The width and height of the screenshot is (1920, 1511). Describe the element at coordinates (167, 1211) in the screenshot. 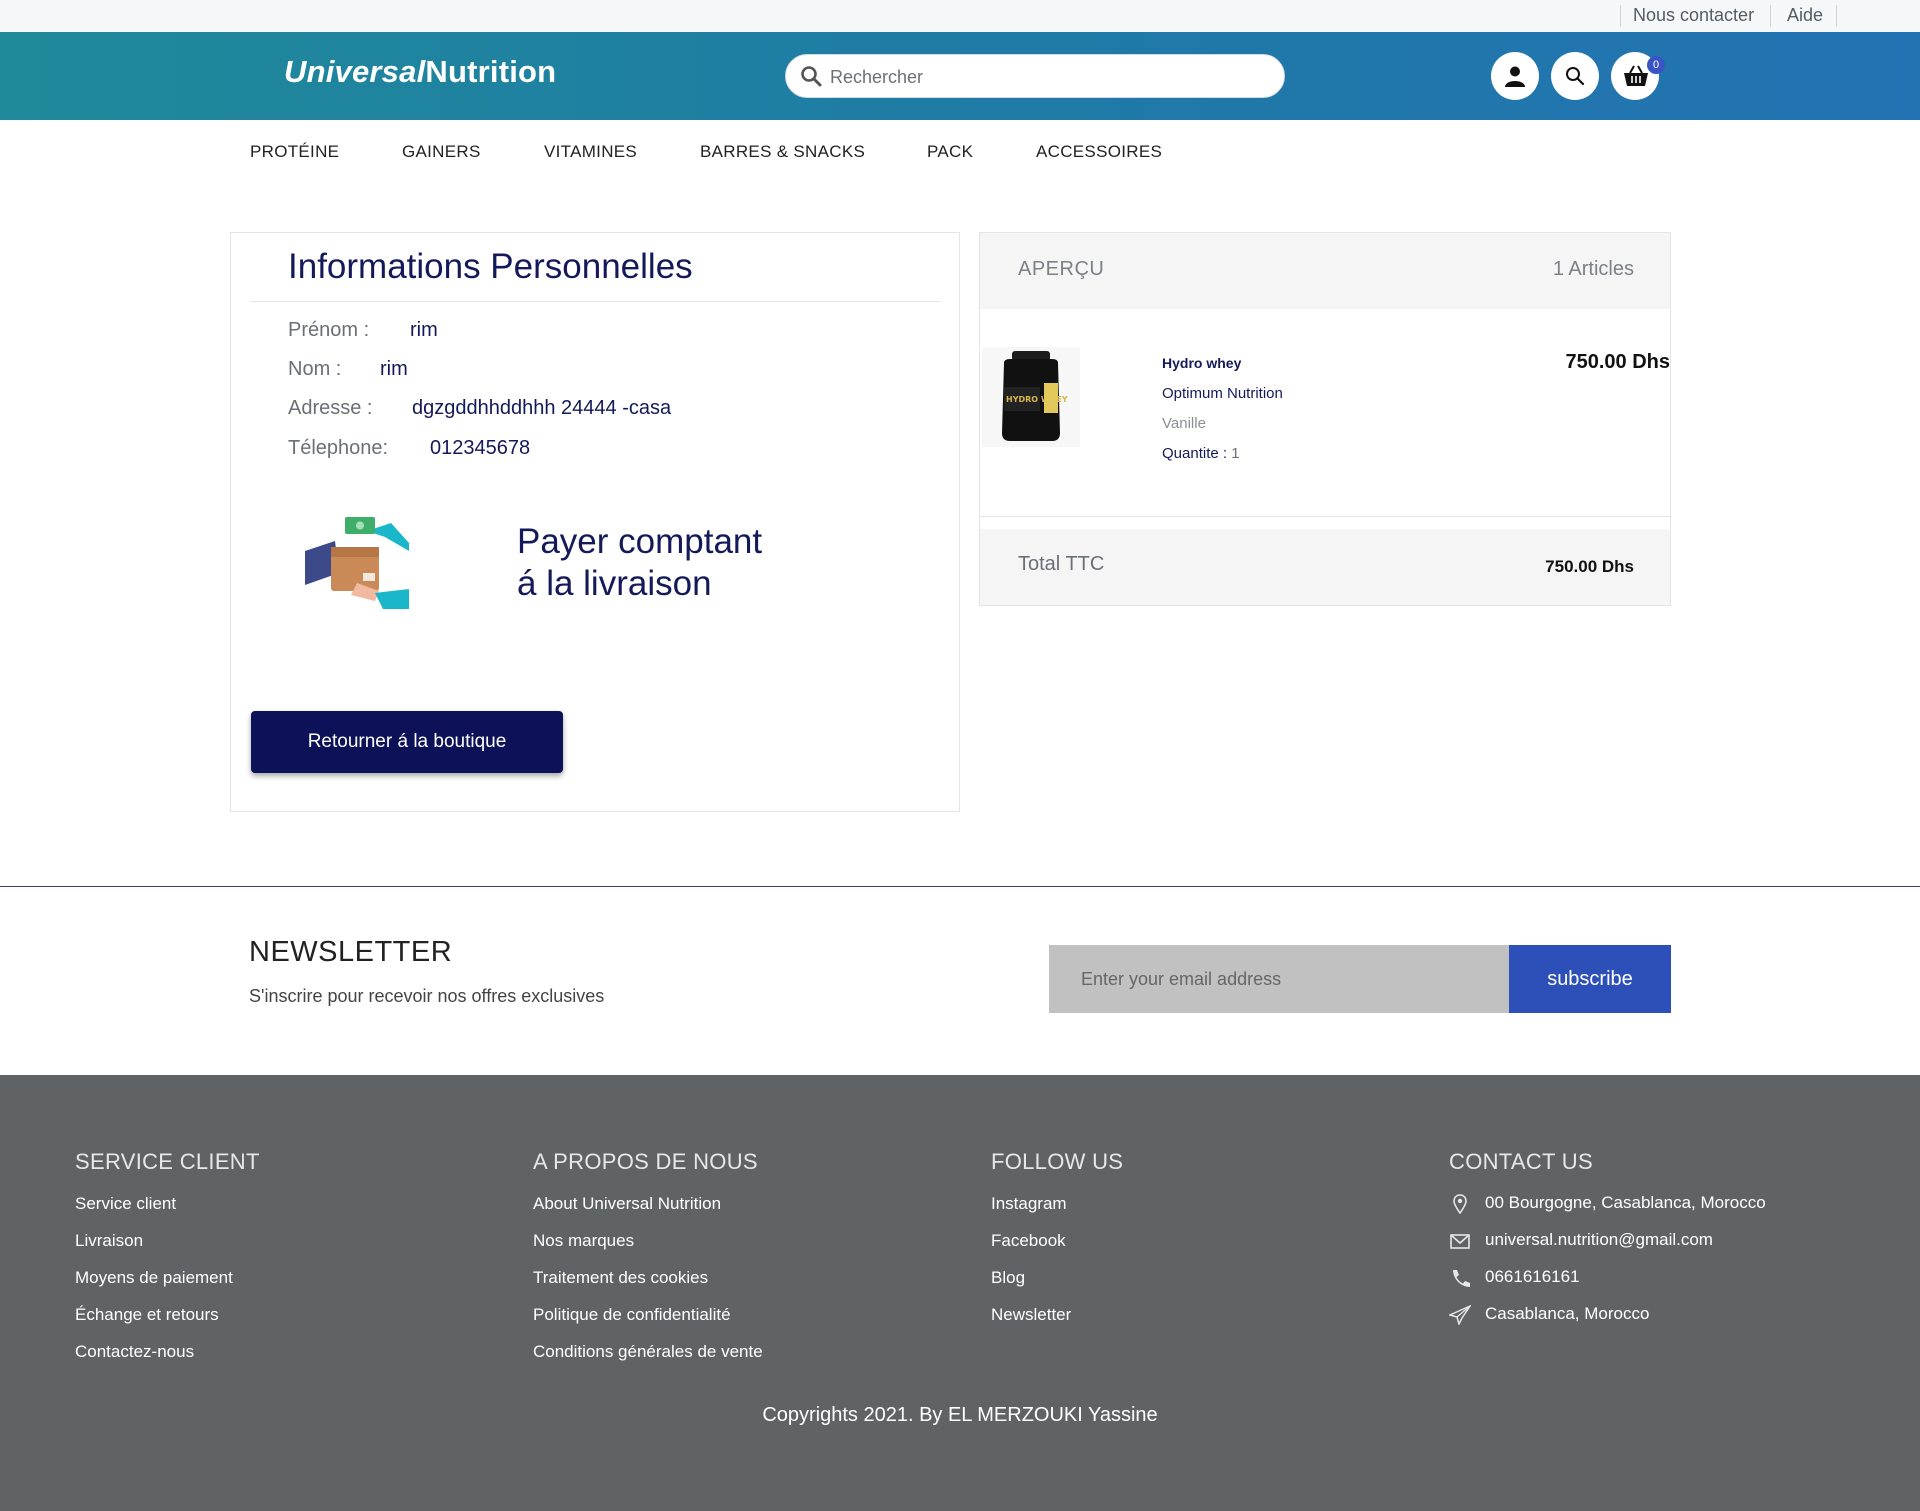

I see `footer-link: Service client` at that location.